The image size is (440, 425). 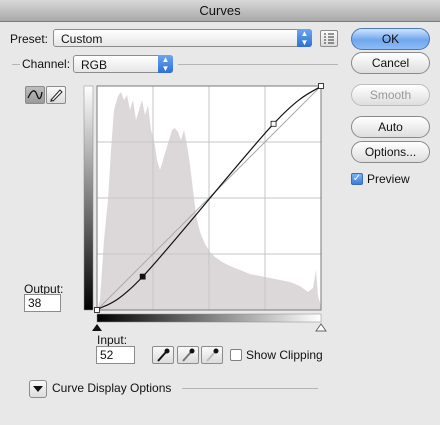 I want to click on black-point-slider-icon, so click(x=97, y=327).